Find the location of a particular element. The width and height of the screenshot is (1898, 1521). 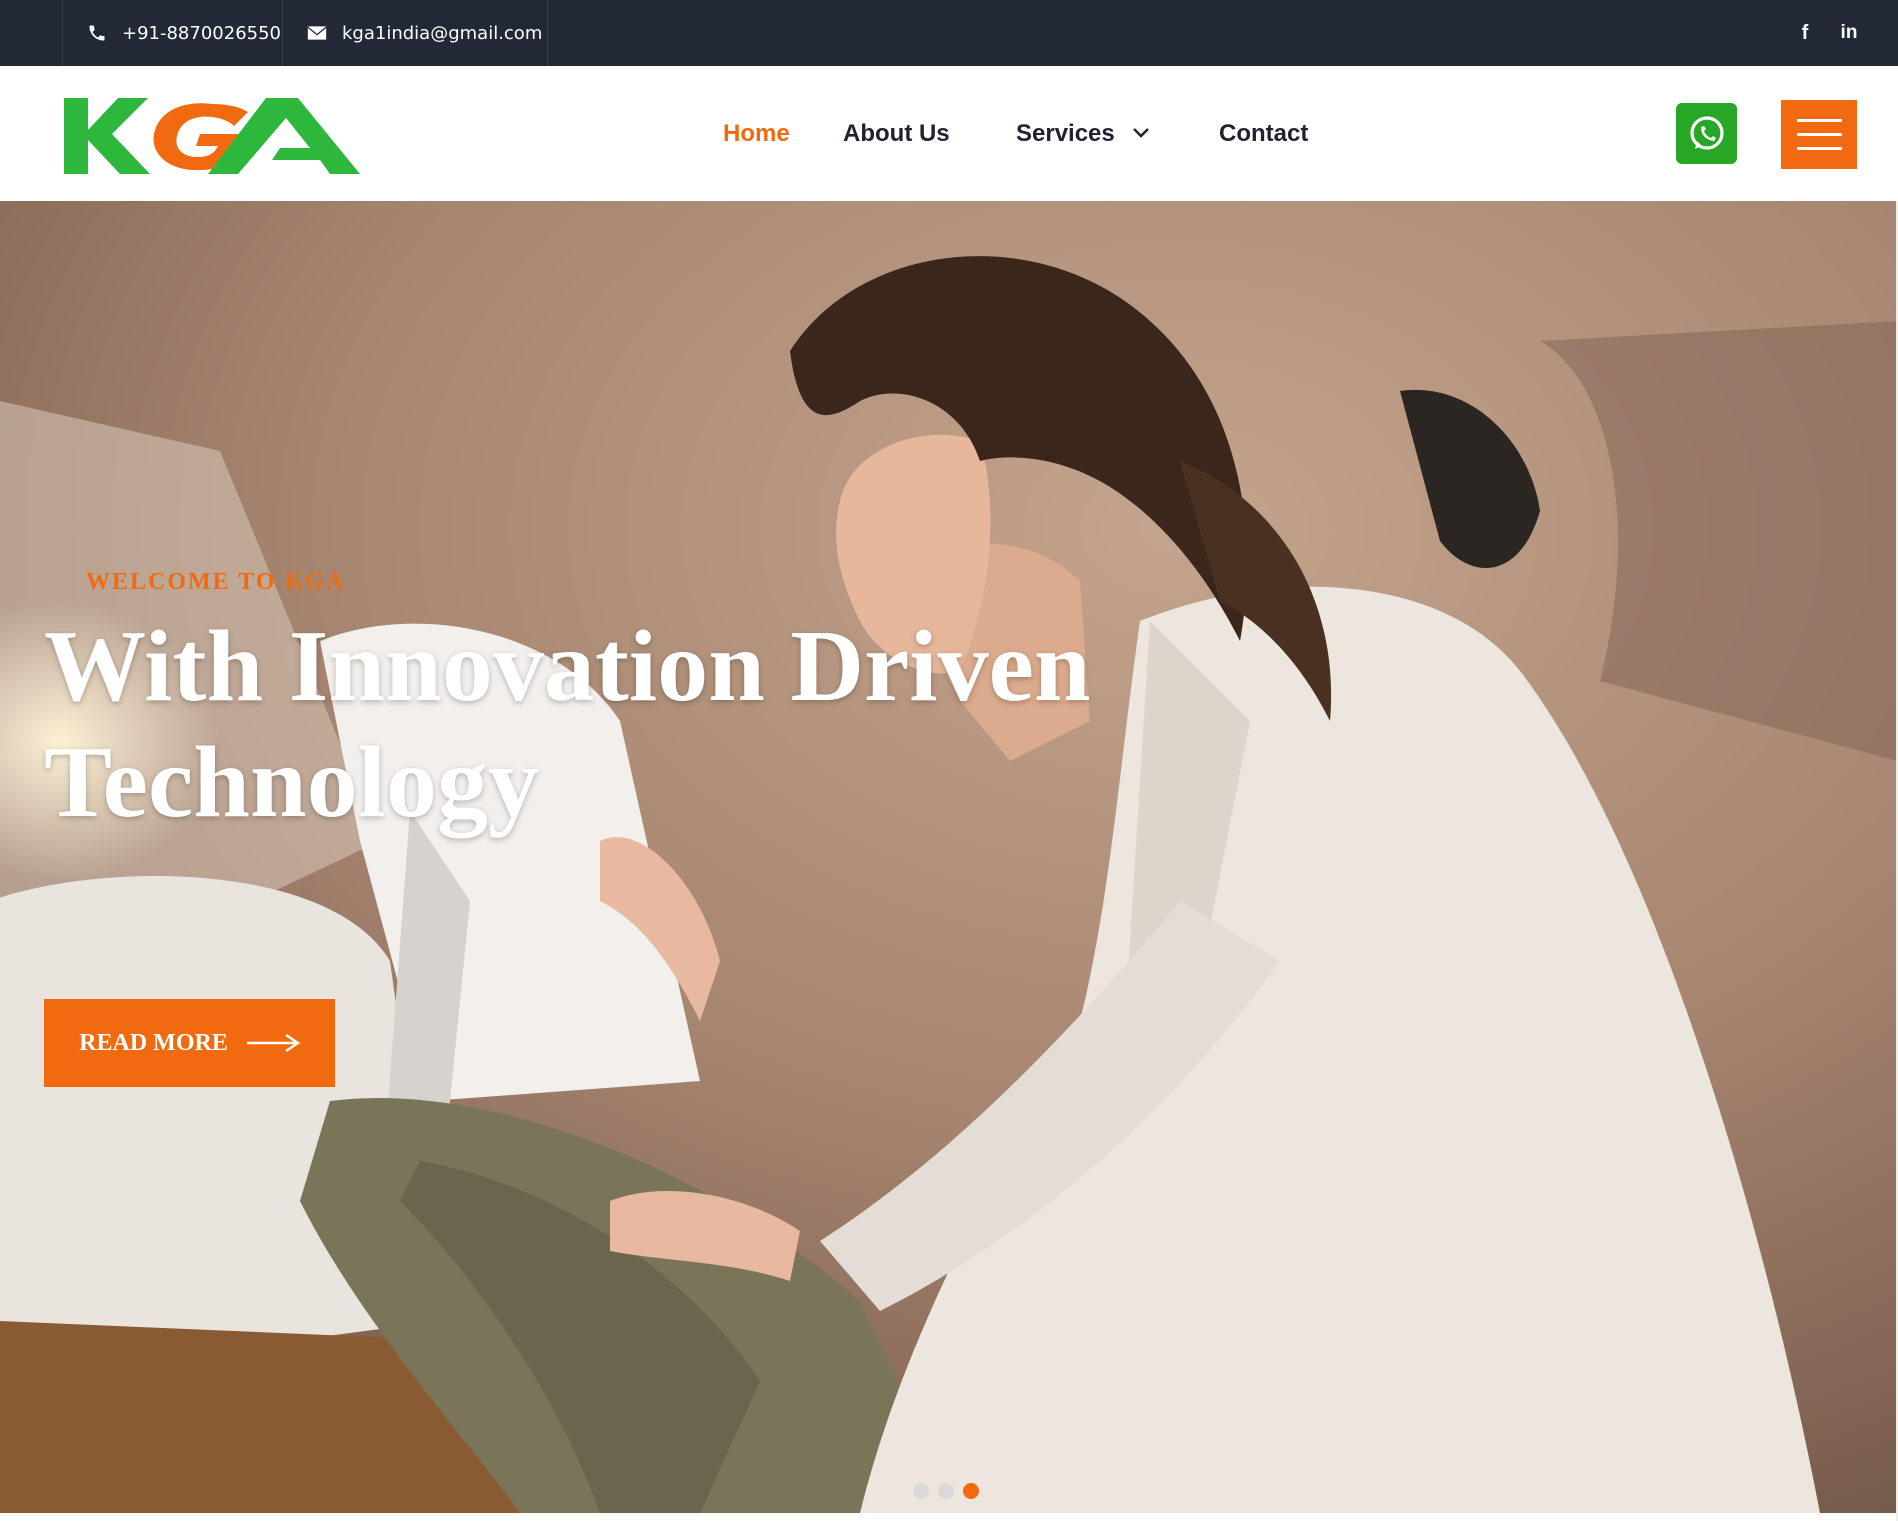

kga-logo is located at coordinates (211, 136).